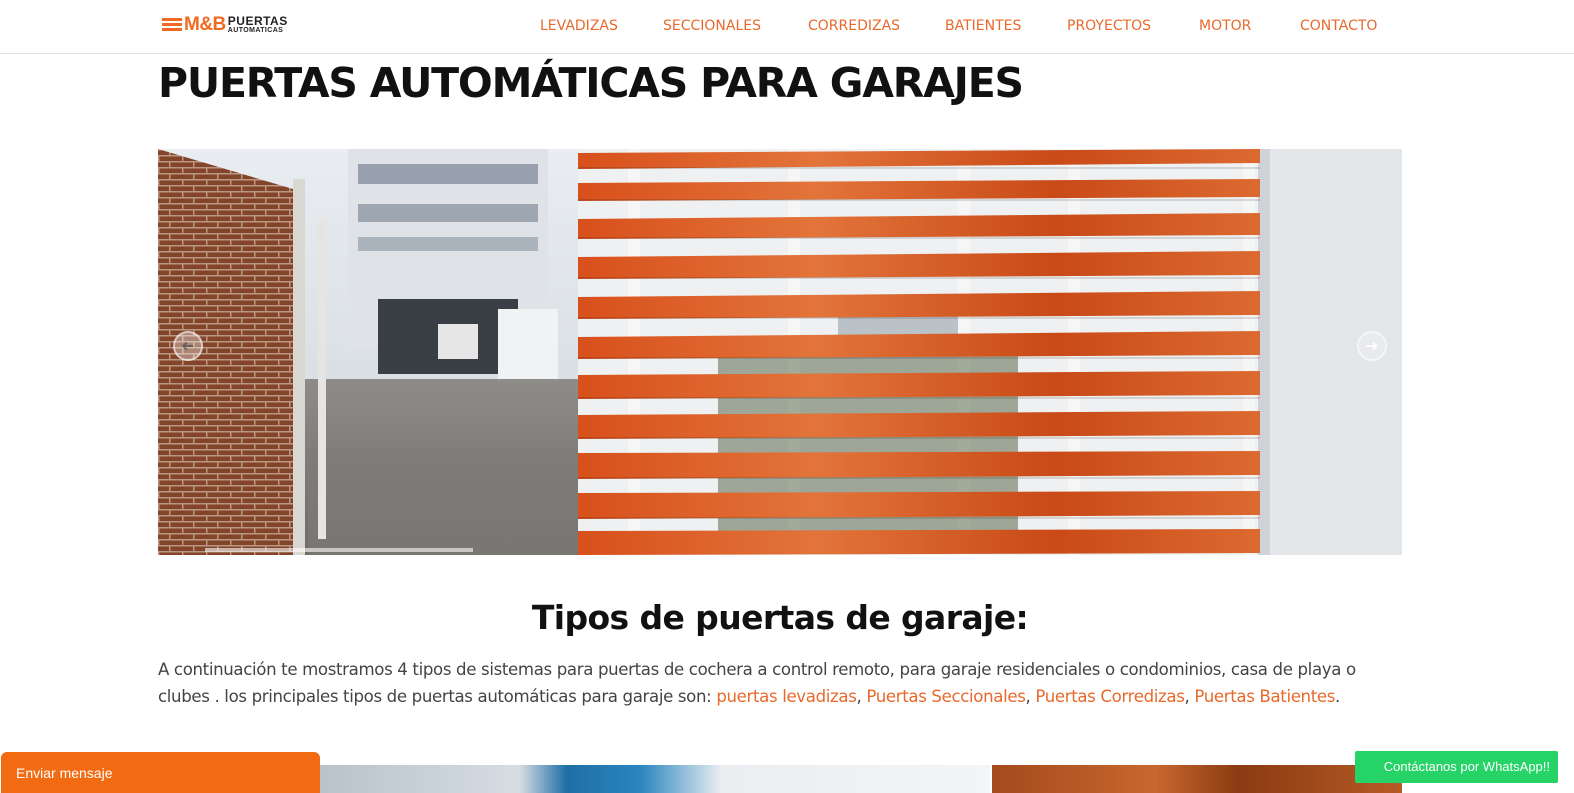  What do you see at coordinates (983, 26) in the screenshot?
I see `nav-batientes: BATIENTES` at bounding box center [983, 26].